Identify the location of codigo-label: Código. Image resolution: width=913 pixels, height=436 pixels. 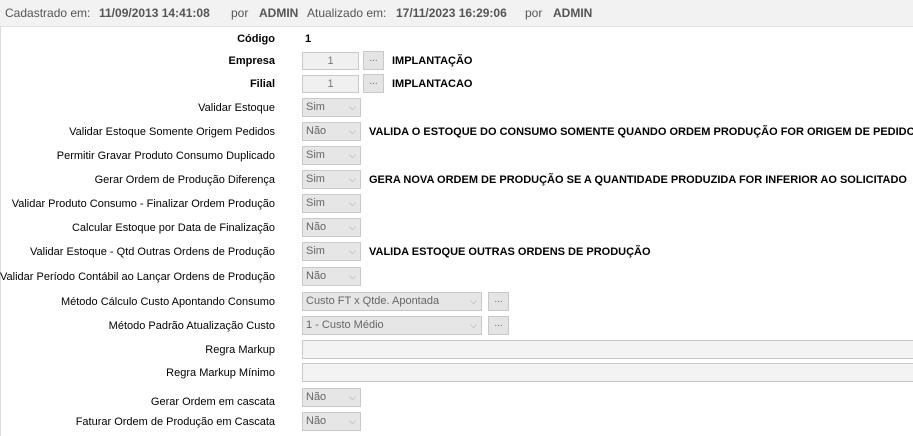
(256, 39).